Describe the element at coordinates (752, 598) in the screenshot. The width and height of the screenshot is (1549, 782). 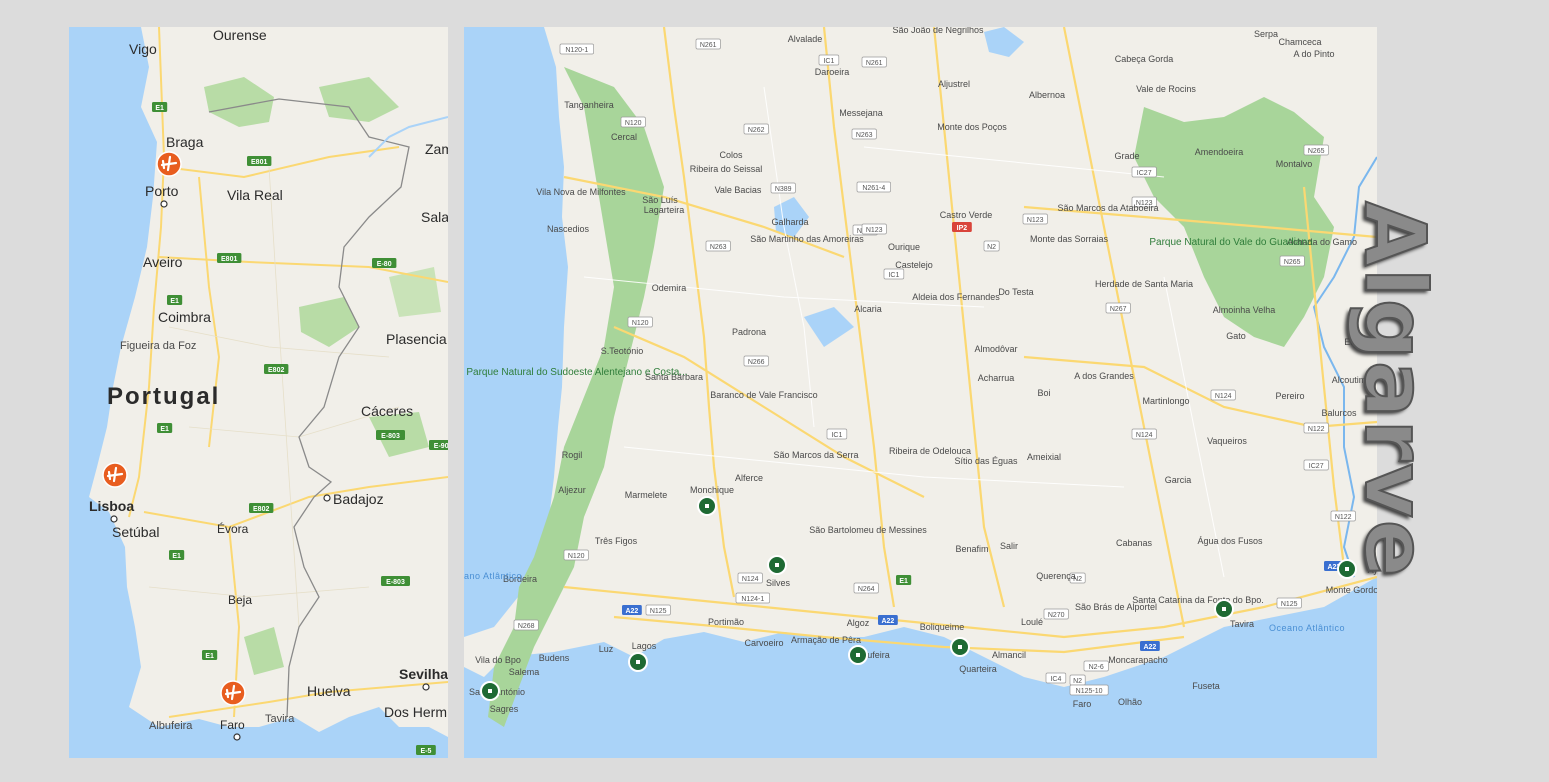
I see `road-shield: N124-1` at that location.